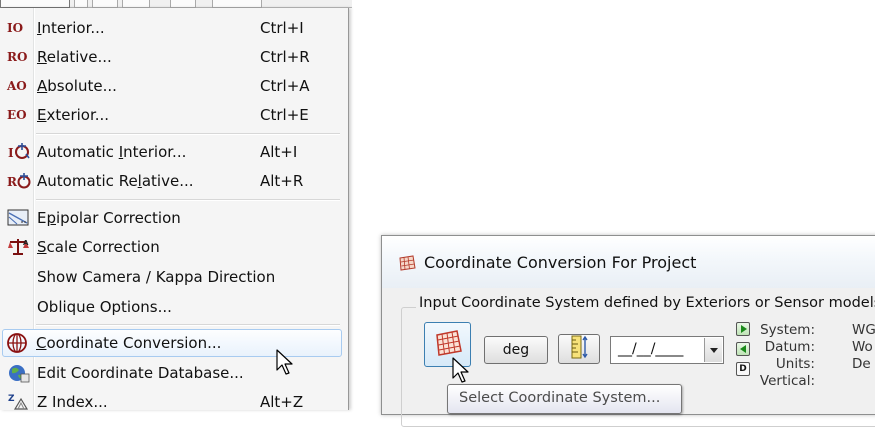 The image size is (875, 427). I want to click on menu-item-exterior: EO Exterior... Ctrl+E, so click(172, 114).